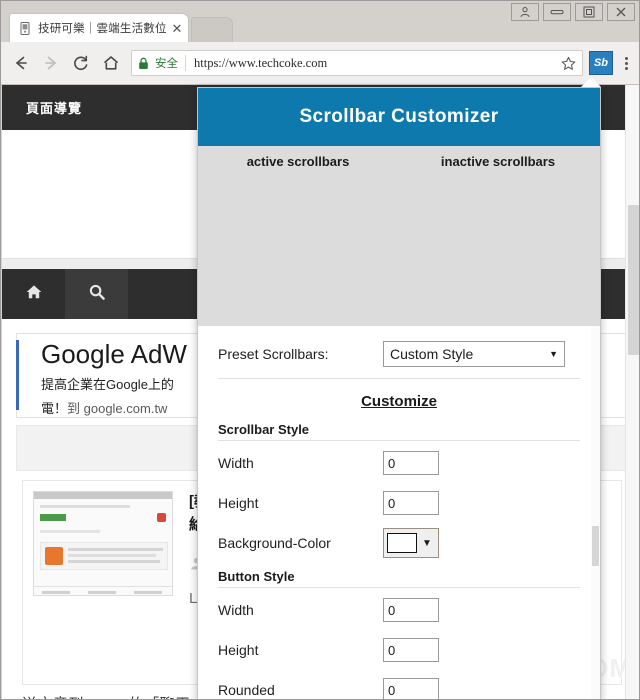 This screenshot has height=700, width=640. I want to click on button-height-input, so click(411, 650).